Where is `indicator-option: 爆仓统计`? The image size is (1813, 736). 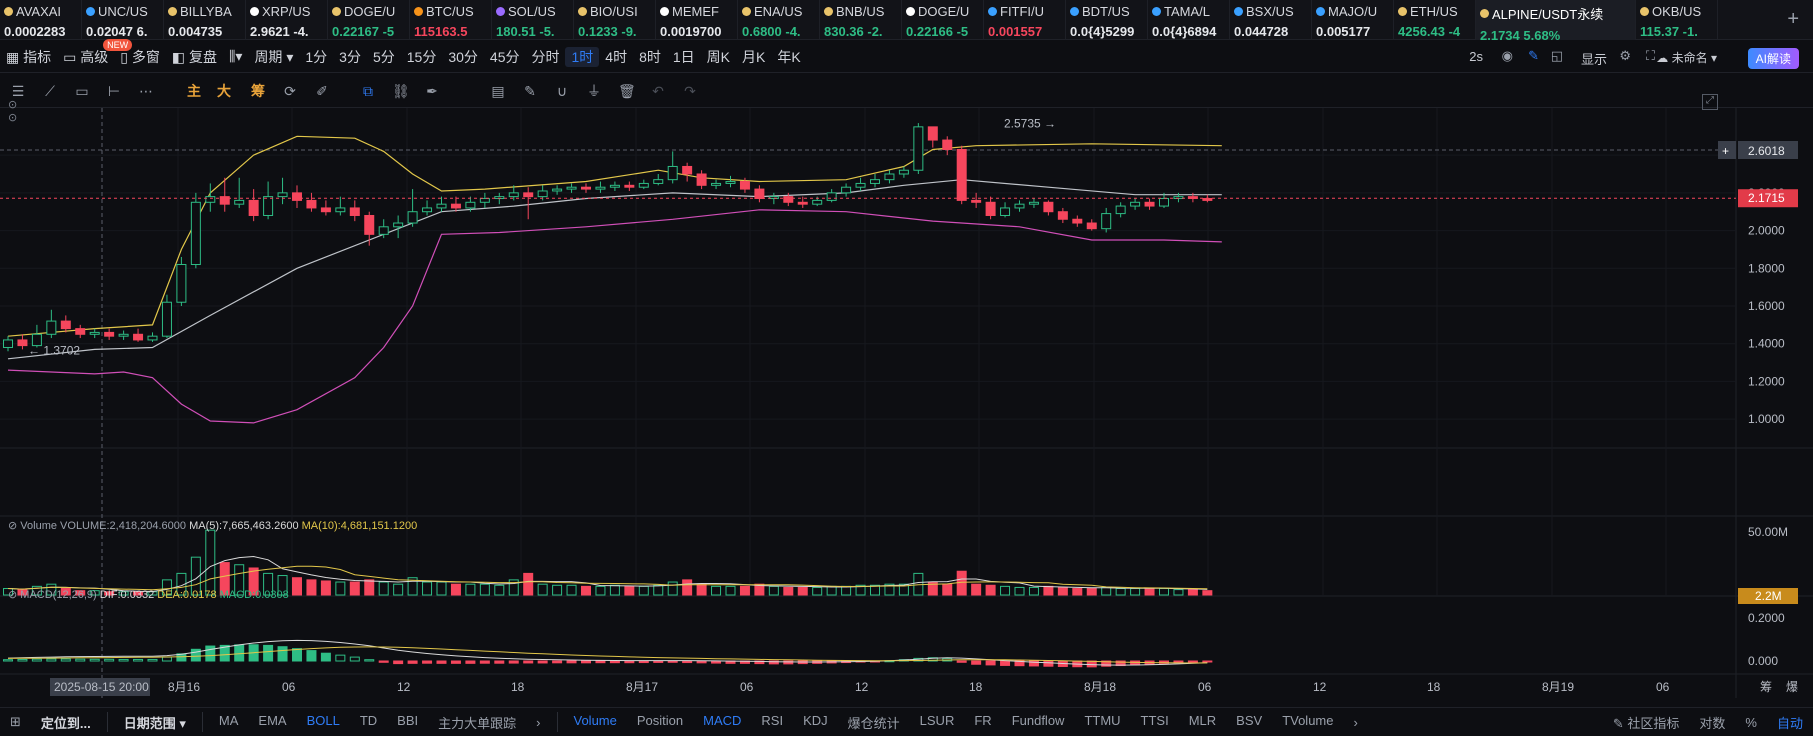
indicator-option: 爆仓统计 is located at coordinates (874, 722).